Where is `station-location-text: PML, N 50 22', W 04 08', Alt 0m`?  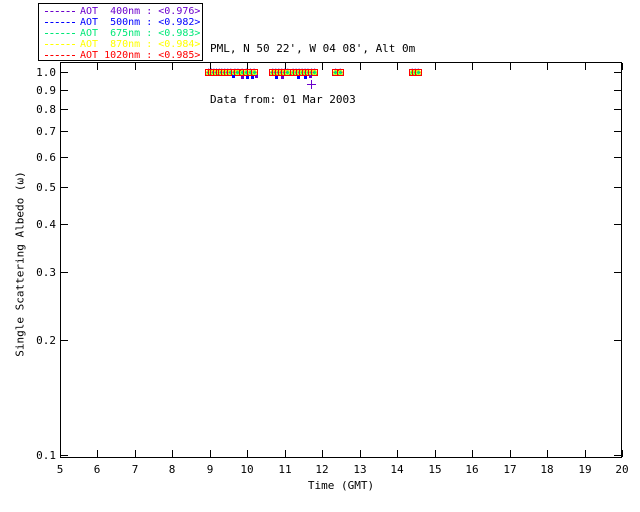 station-location-text: PML, N 50 22', W 04 08', Alt 0m is located at coordinates (313, 48).